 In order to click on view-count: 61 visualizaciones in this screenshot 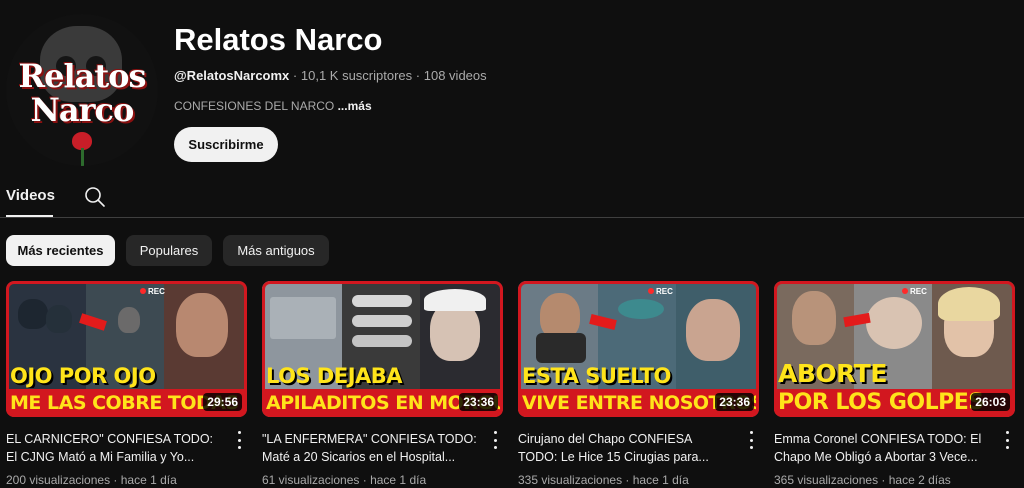, I will do `click(311, 480)`.